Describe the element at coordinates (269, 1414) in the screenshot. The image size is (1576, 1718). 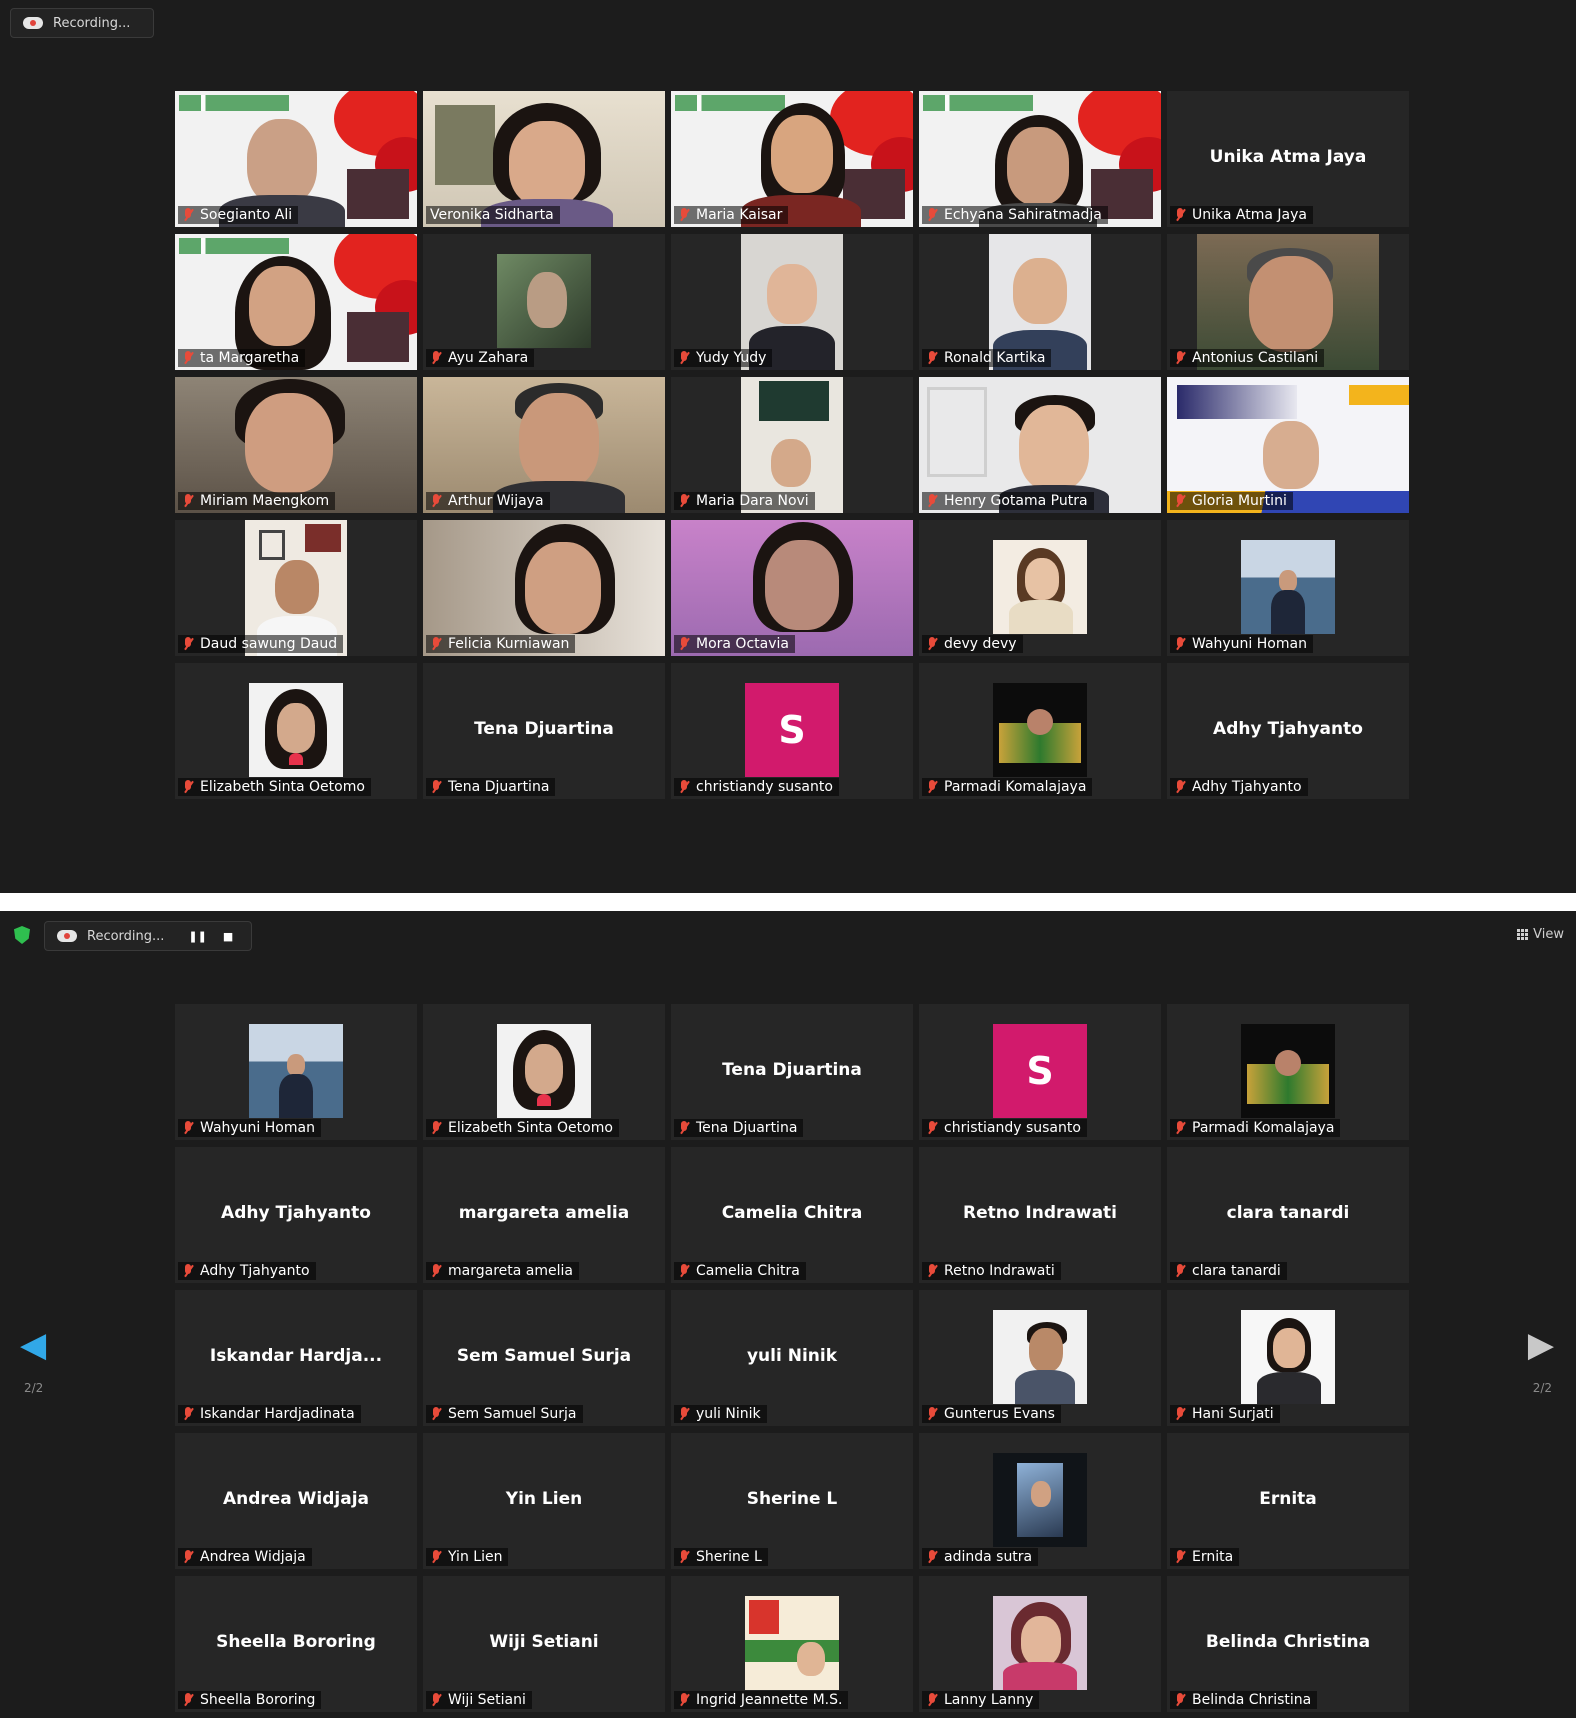
I see `participant-name-label: Iskandar Hardjadinata` at that location.